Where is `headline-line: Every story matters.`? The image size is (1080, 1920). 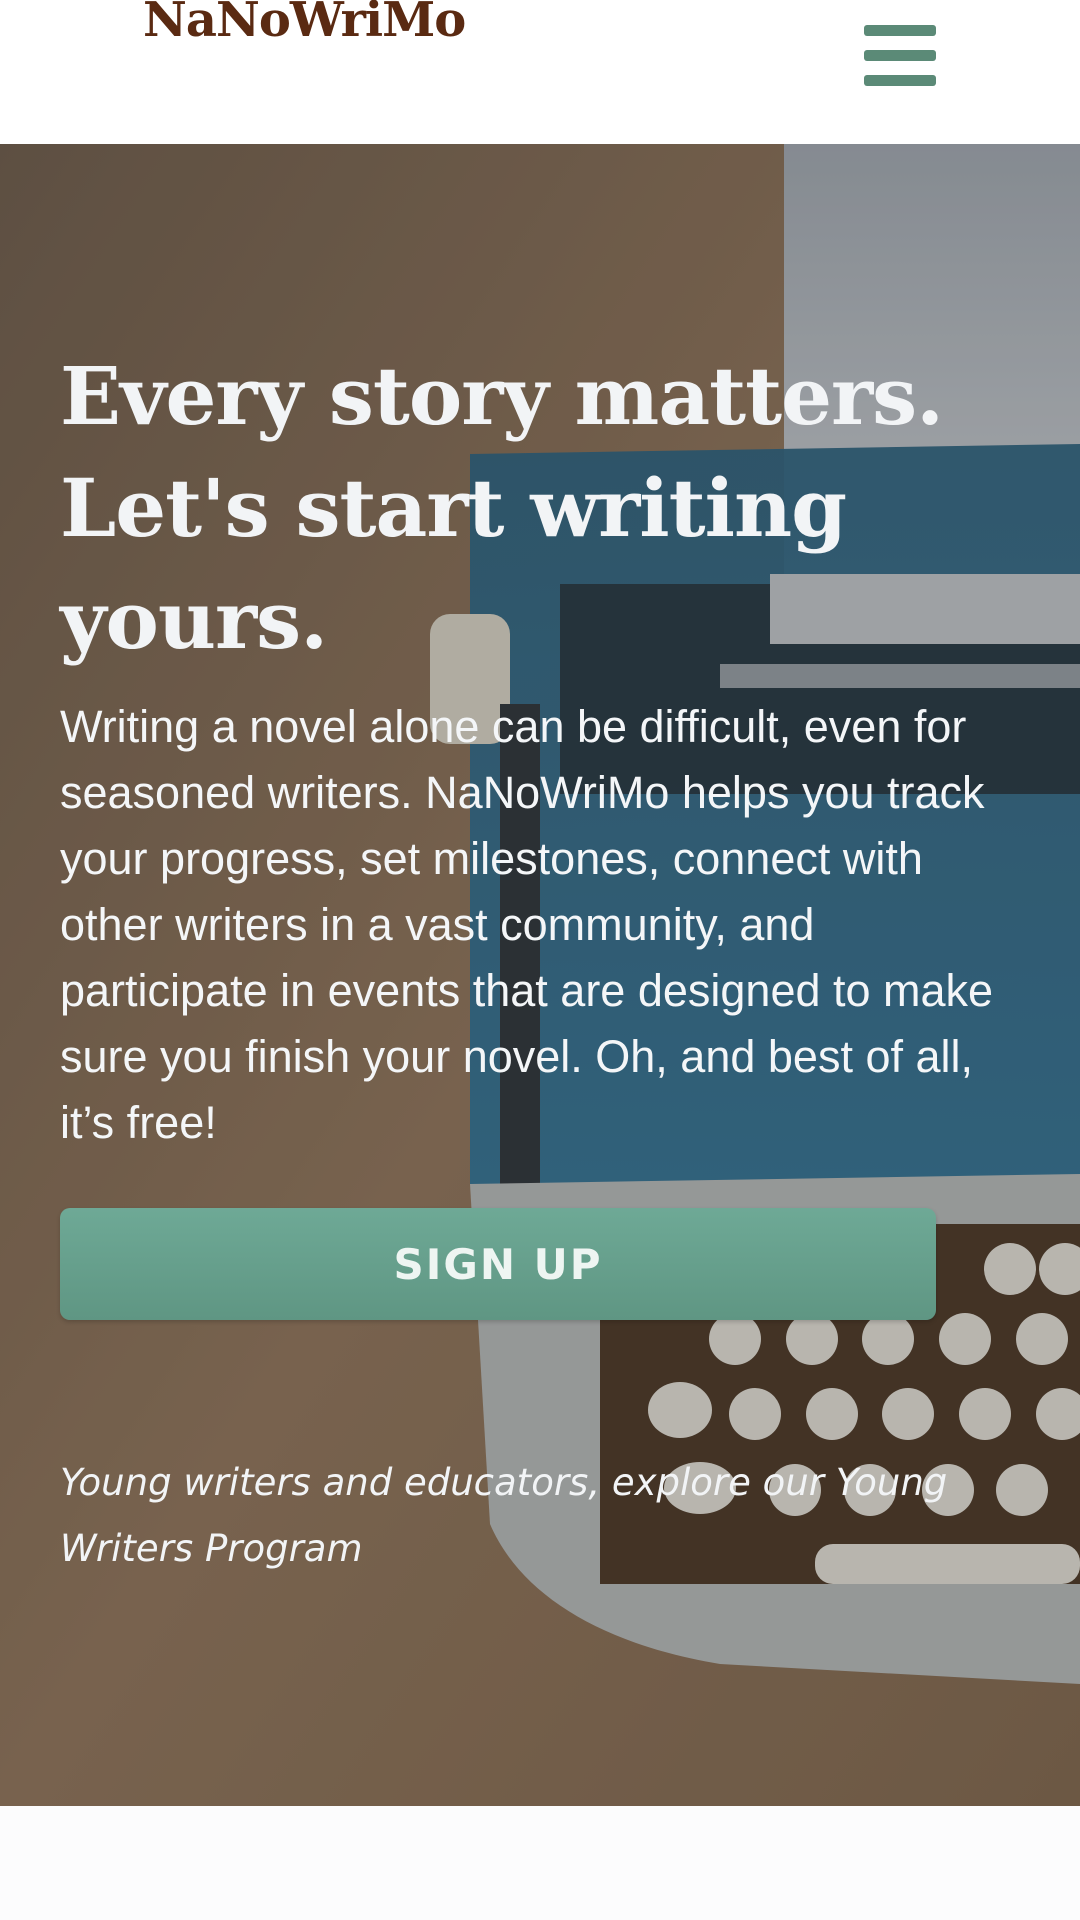
headline-line: Every story matters. is located at coordinates (502, 396).